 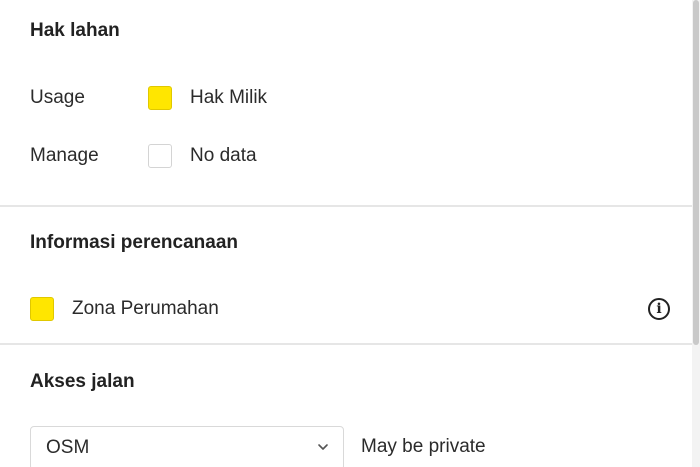 I want to click on zone-label: Zona Perumahan, so click(x=145, y=308).